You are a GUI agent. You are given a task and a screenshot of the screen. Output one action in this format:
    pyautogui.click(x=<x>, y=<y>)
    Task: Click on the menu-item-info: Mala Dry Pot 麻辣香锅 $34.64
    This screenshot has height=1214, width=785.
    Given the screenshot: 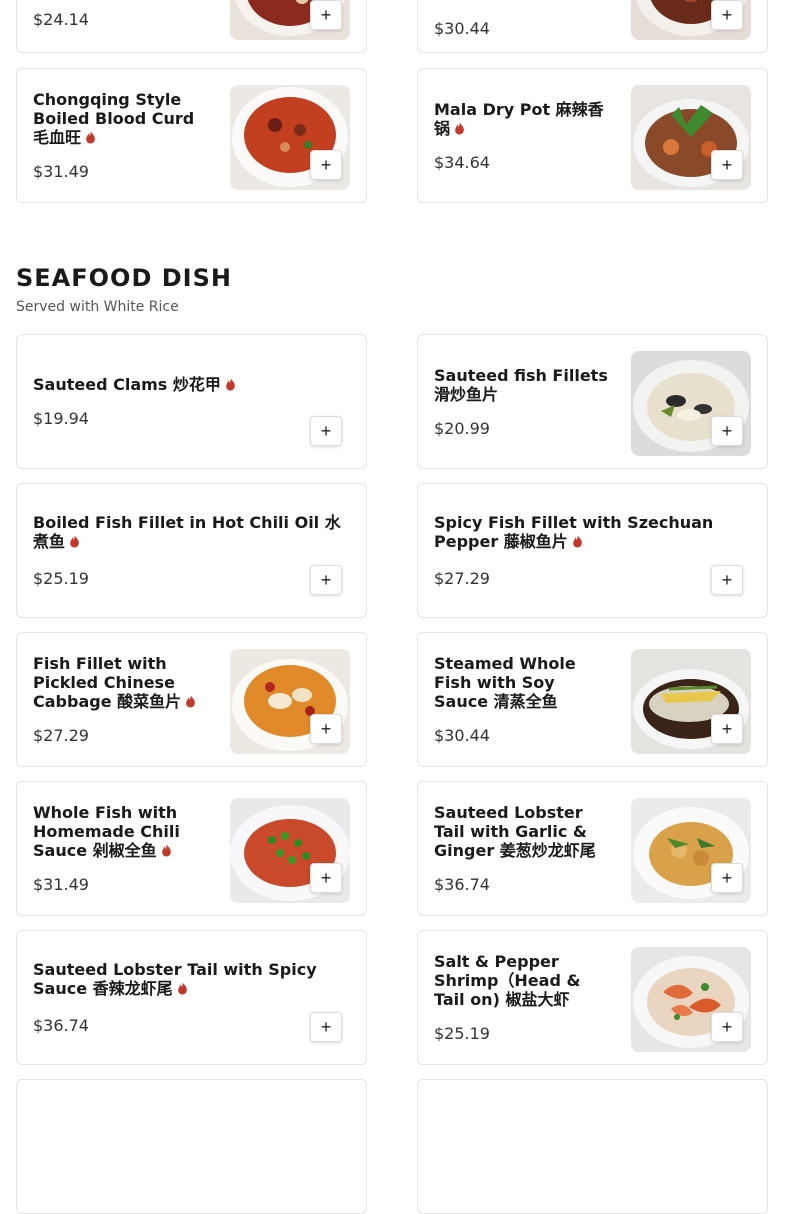 What is the action you would take?
    pyautogui.click(x=521, y=135)
    